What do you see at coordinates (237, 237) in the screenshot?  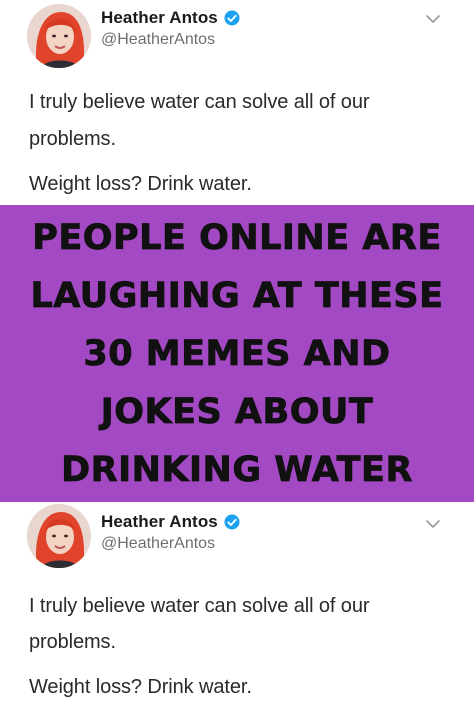 I see `headline-line: PEOPLE ONLINE ARE` at bounding box center [237, 237].